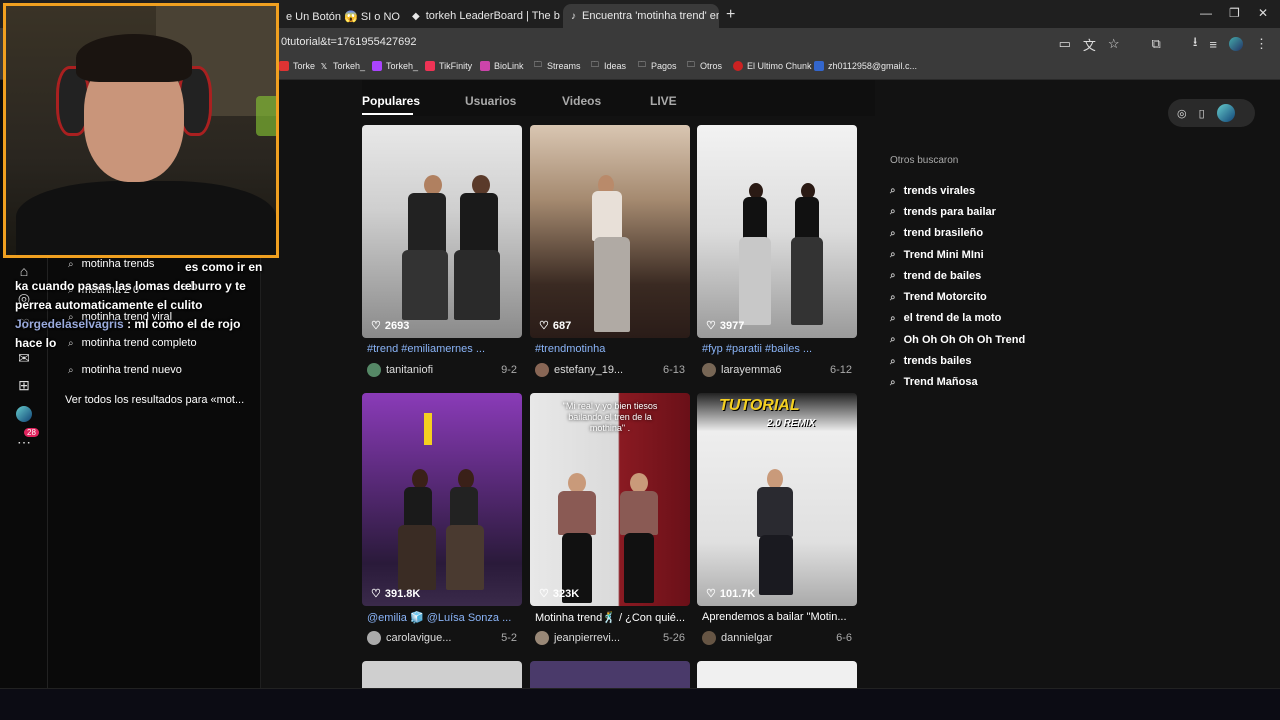 This screenshot has width=1280, height=720. I want to click on related-search-item: ⌕ Oh Oh Oh Oh Oh Trend, so click(957, 339).